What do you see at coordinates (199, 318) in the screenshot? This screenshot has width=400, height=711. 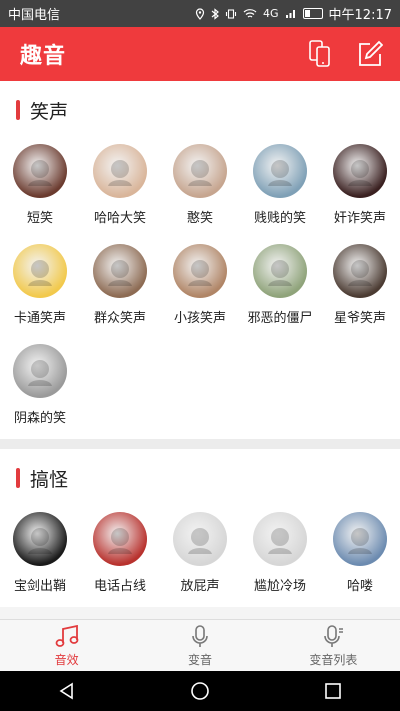 I see `sound-label: 小孩笑声` at bounding box center [199, 318].